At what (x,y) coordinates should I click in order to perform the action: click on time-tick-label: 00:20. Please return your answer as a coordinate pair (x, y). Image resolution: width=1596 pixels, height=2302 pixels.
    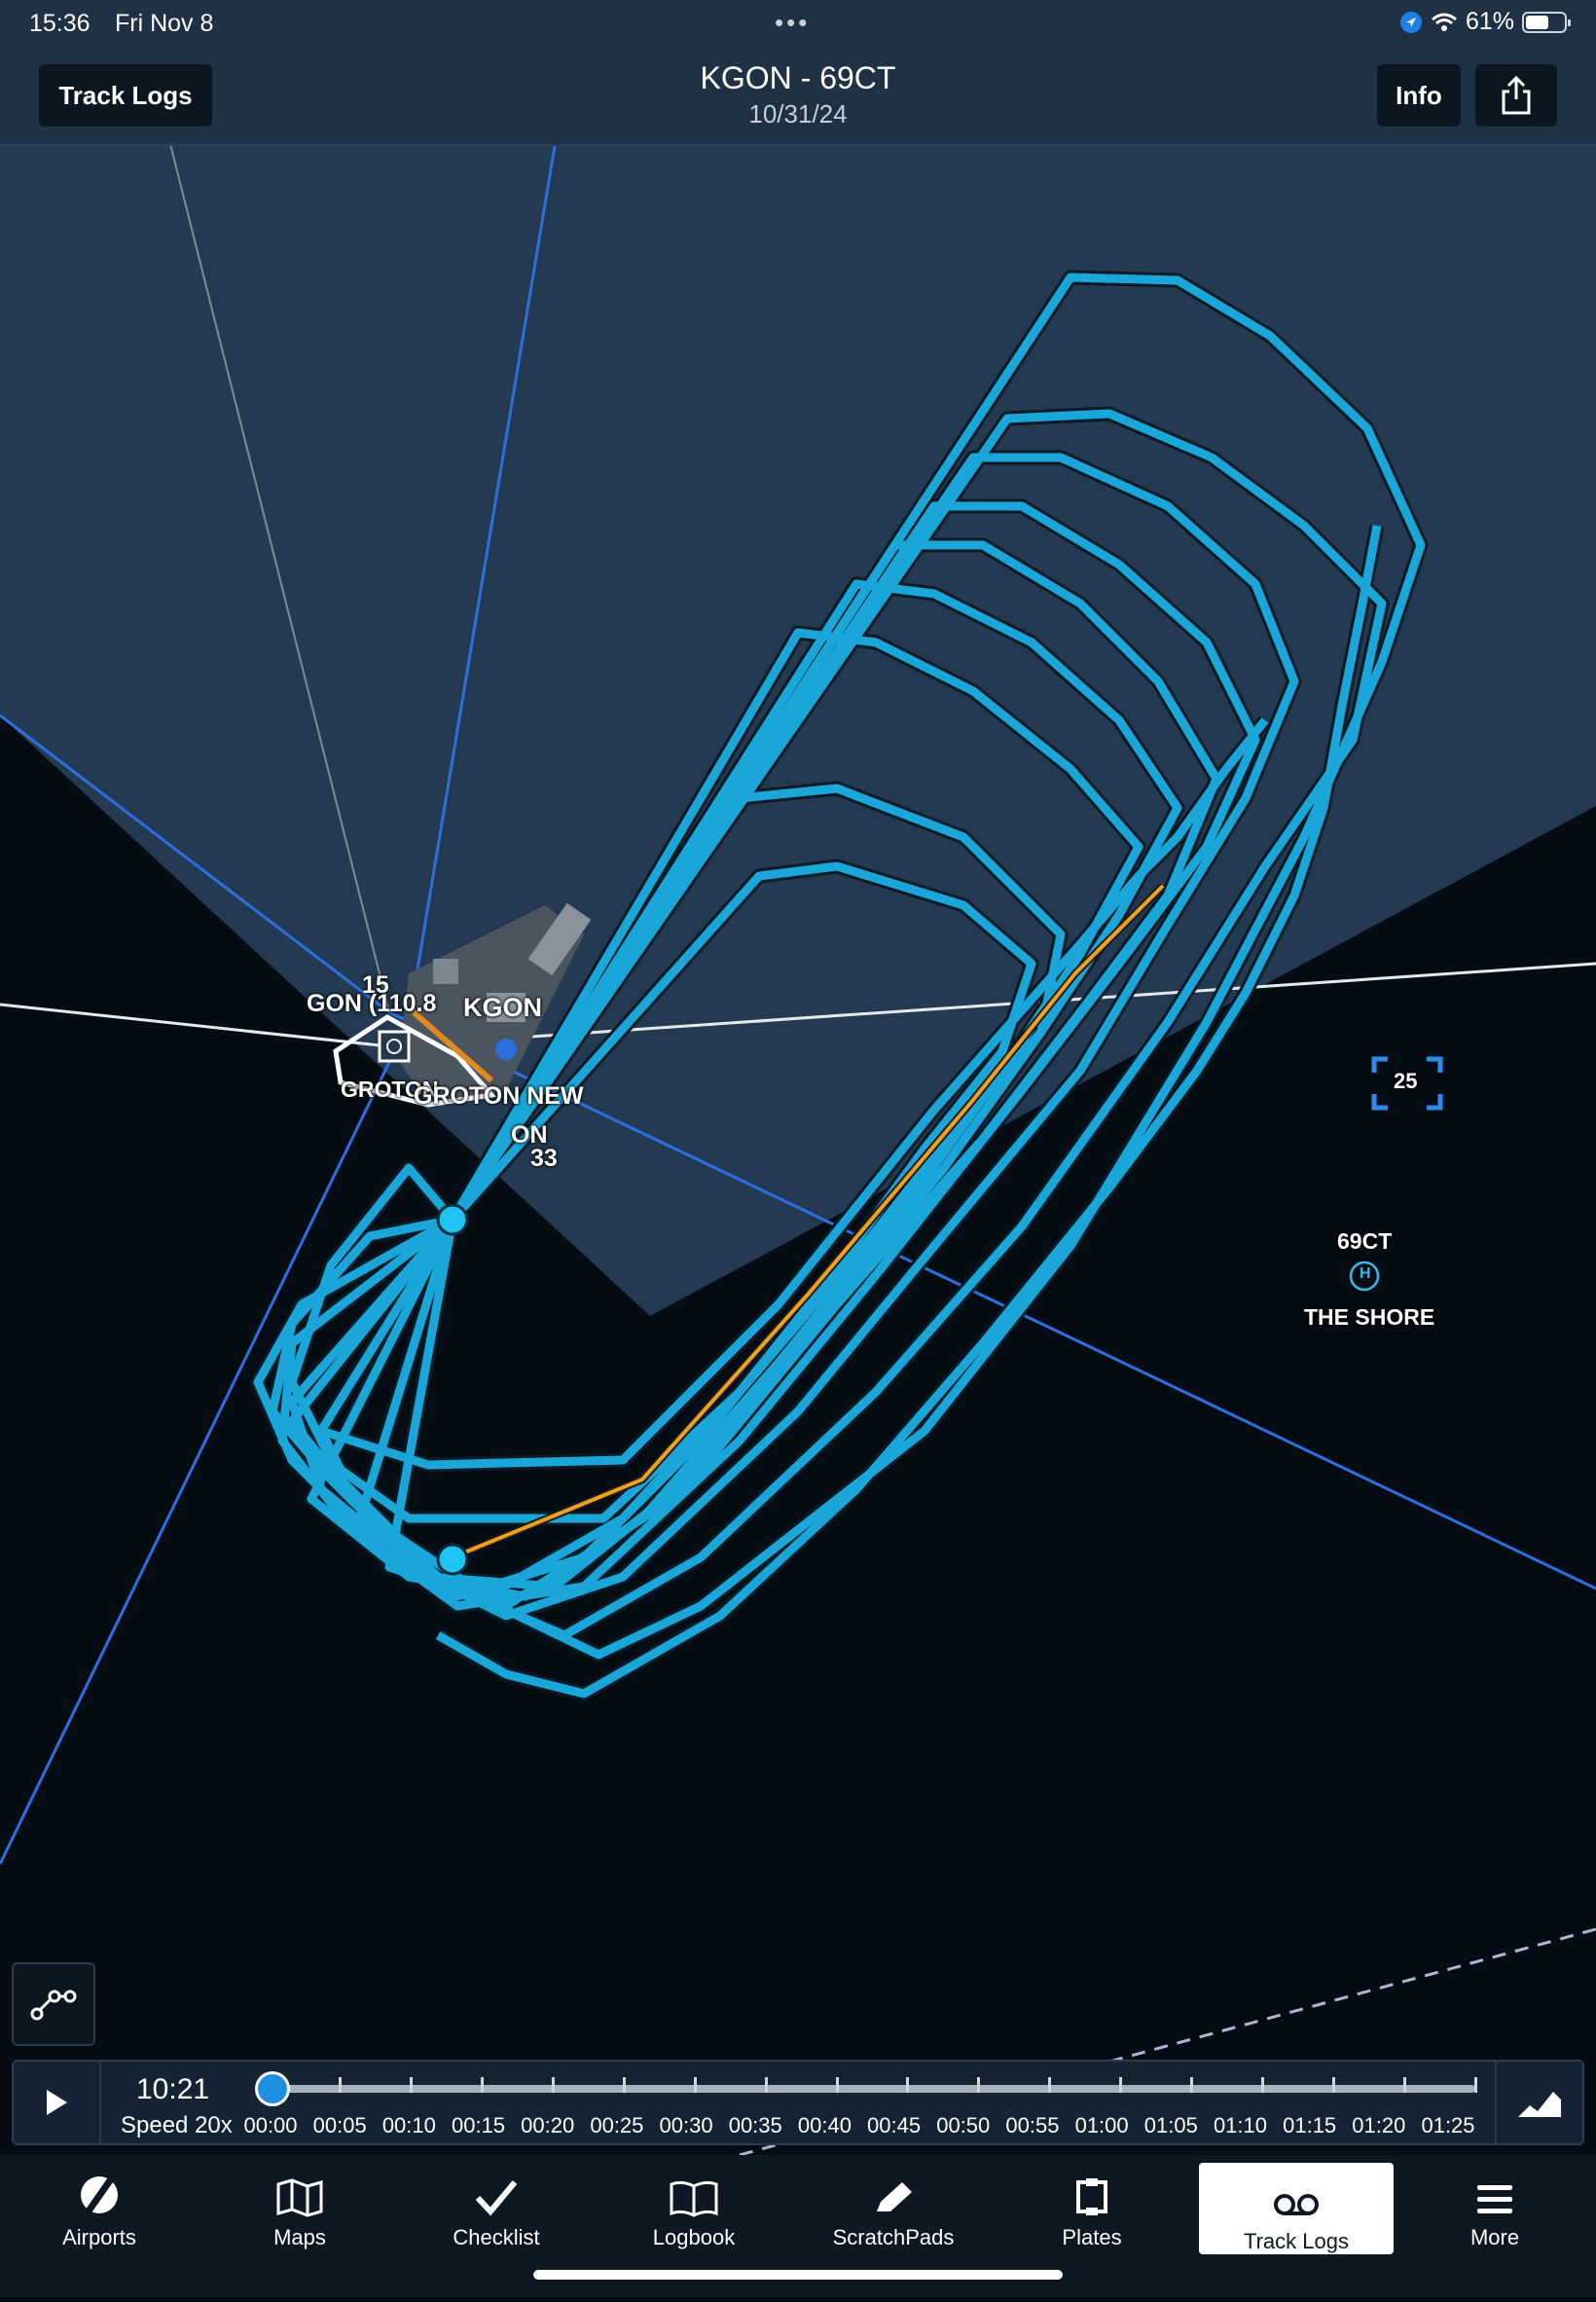
    Looking at the image, I should click on (548, 2125).